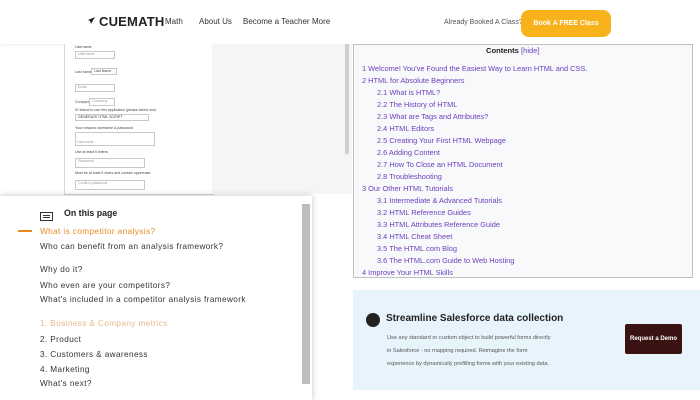 This screenshot has width=700, height=400. I want to click on brand-icon, so click(373, 320).